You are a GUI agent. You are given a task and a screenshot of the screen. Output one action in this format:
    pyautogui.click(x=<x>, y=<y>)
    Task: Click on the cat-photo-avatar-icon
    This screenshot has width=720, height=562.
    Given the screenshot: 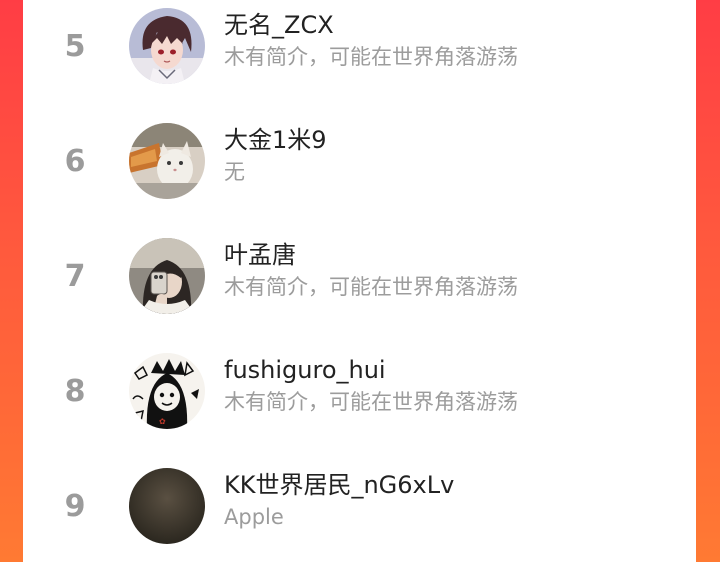 What is the action you would take?
    pyautogui.click(x=167, y=161)
    